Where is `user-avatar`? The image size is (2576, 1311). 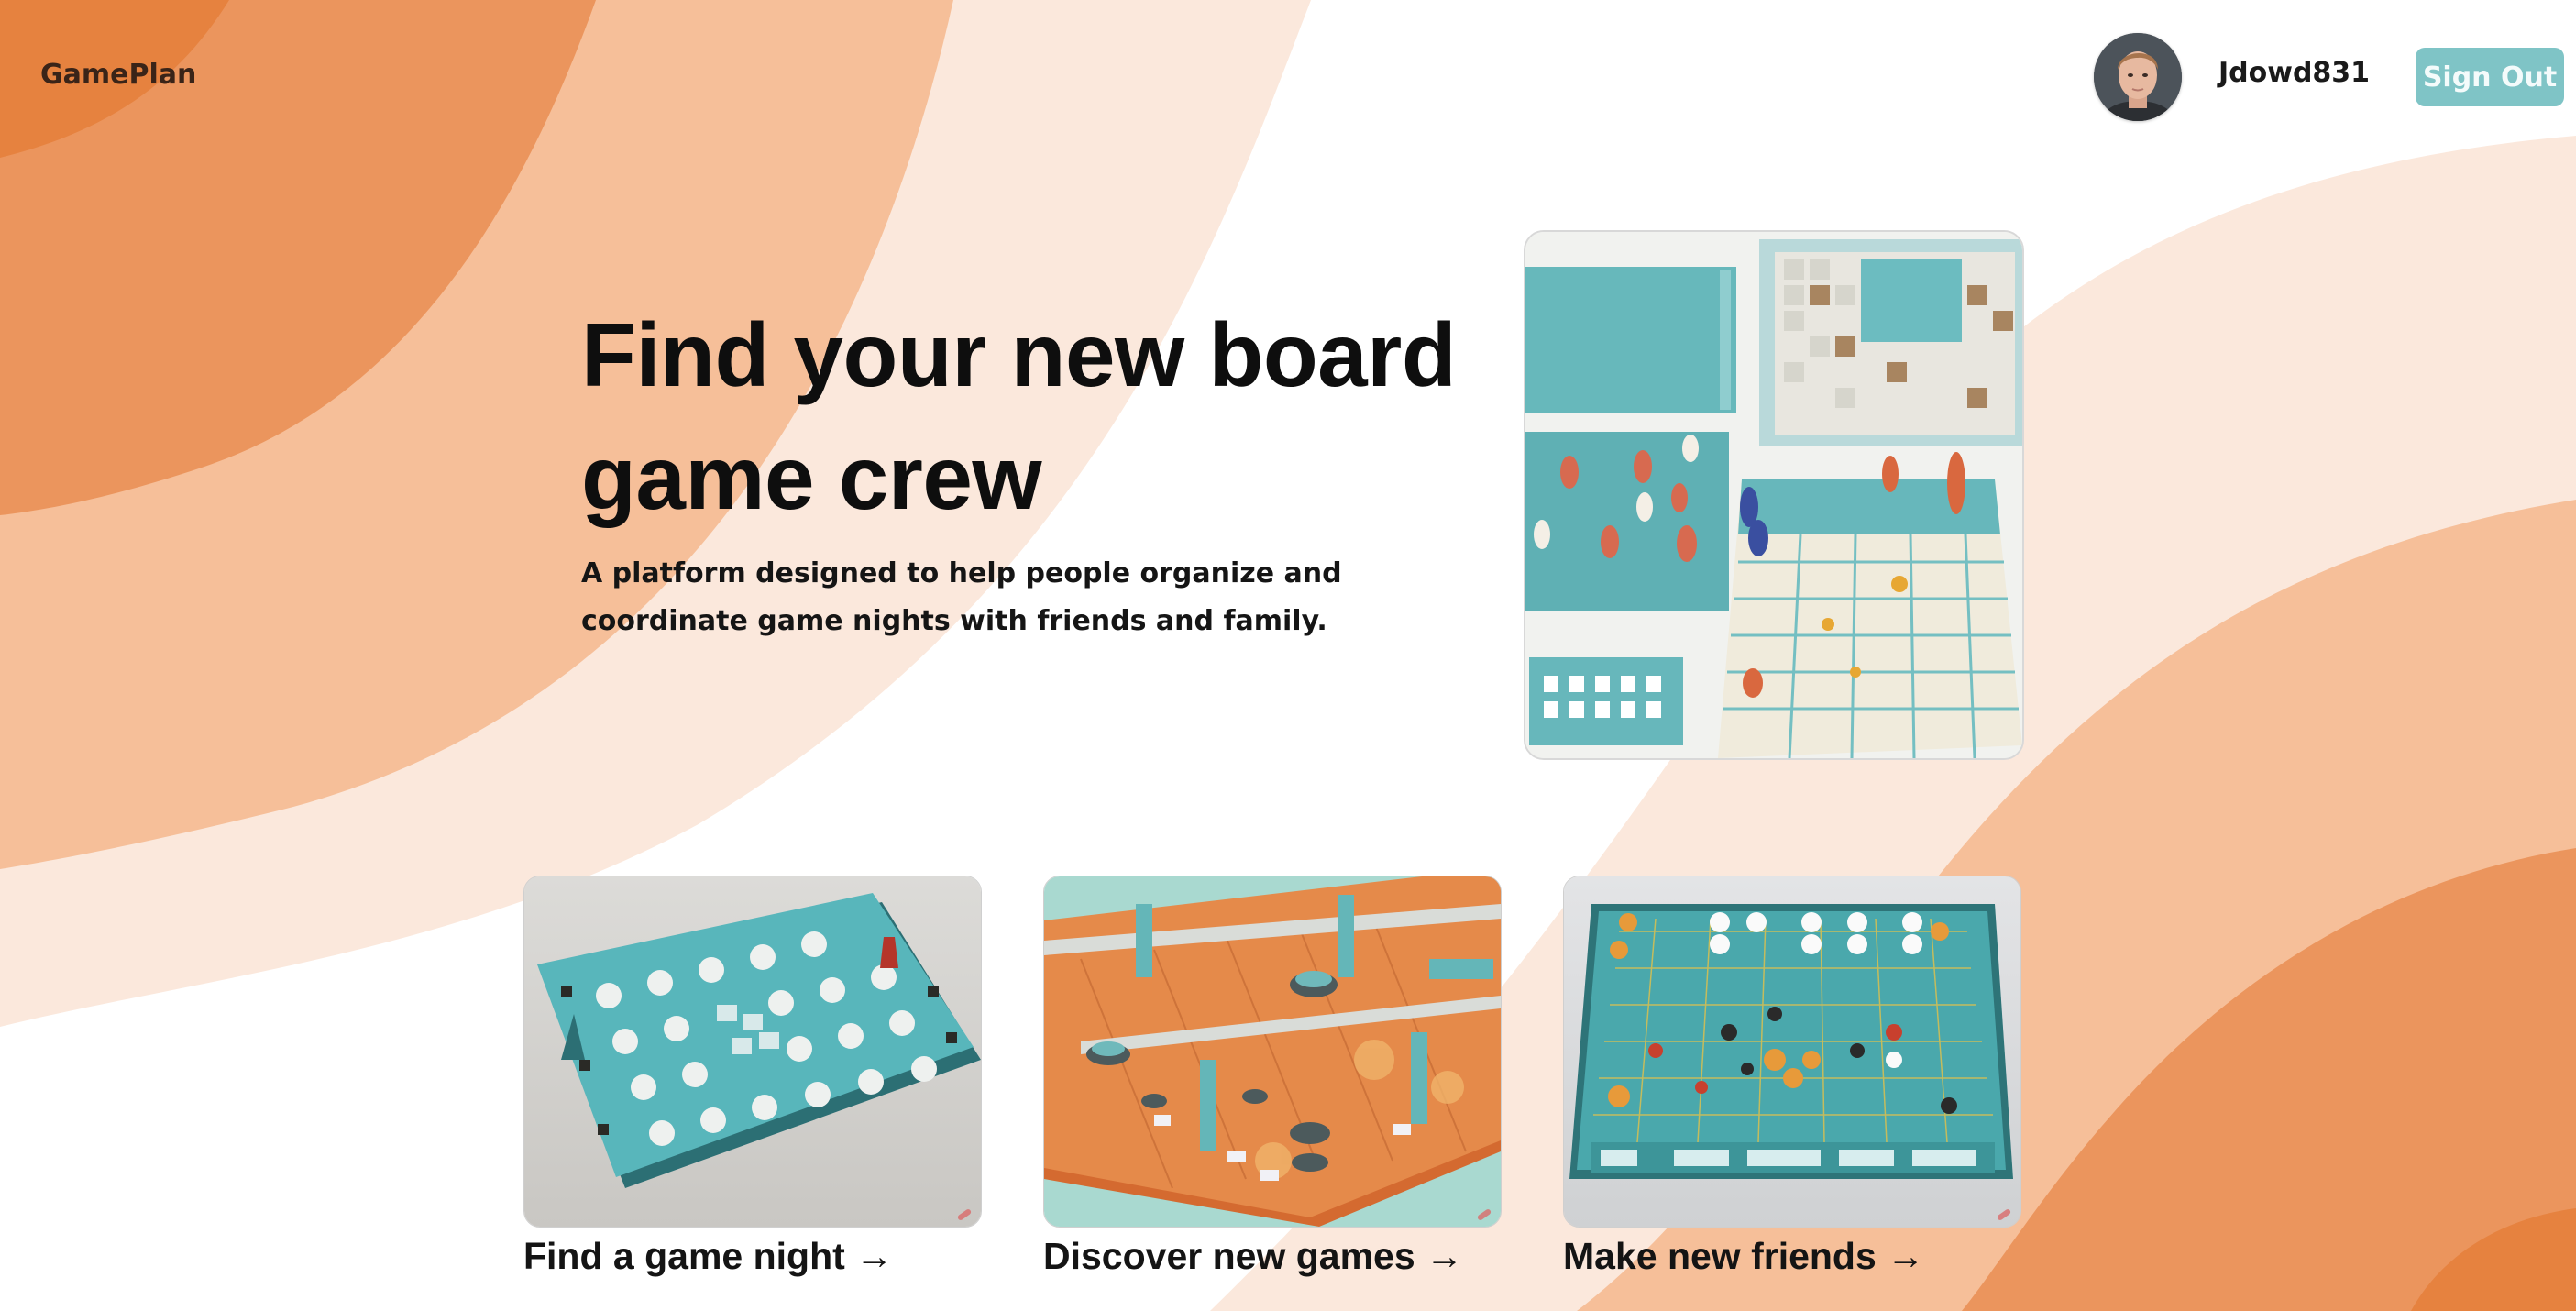
user-avatar is located at coordinates (2138, 77).